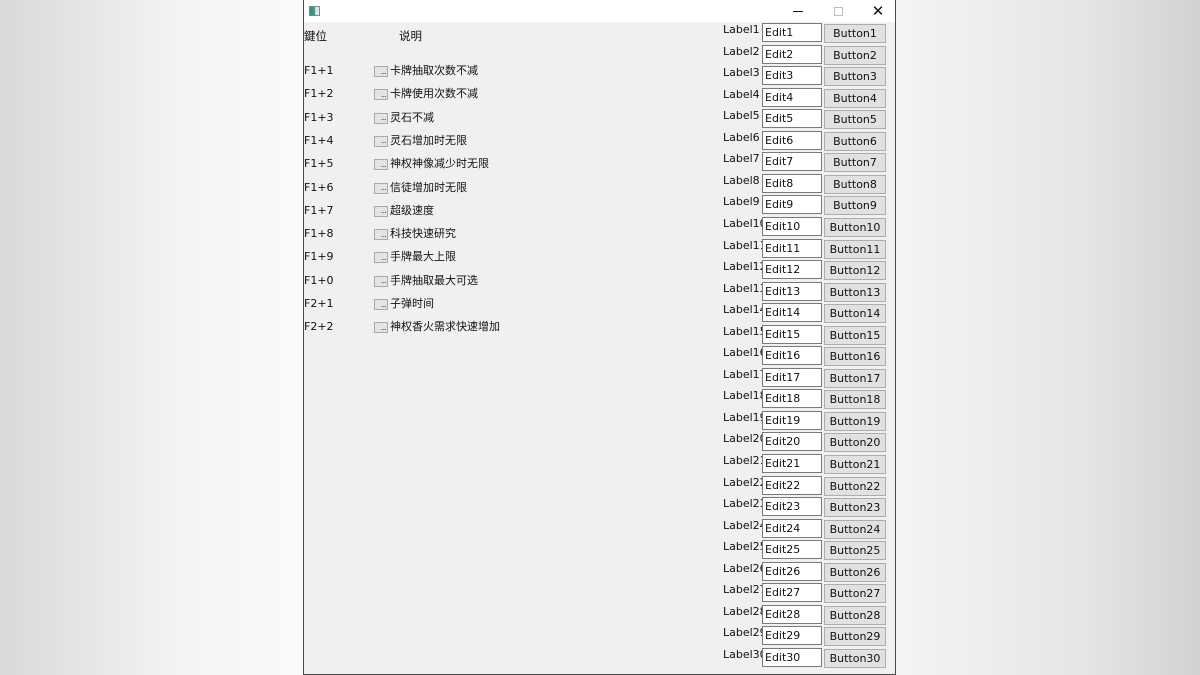 The width and height of the screenshot is (1200, 675). I want to click on control-label: Label3, so click(741, 73).